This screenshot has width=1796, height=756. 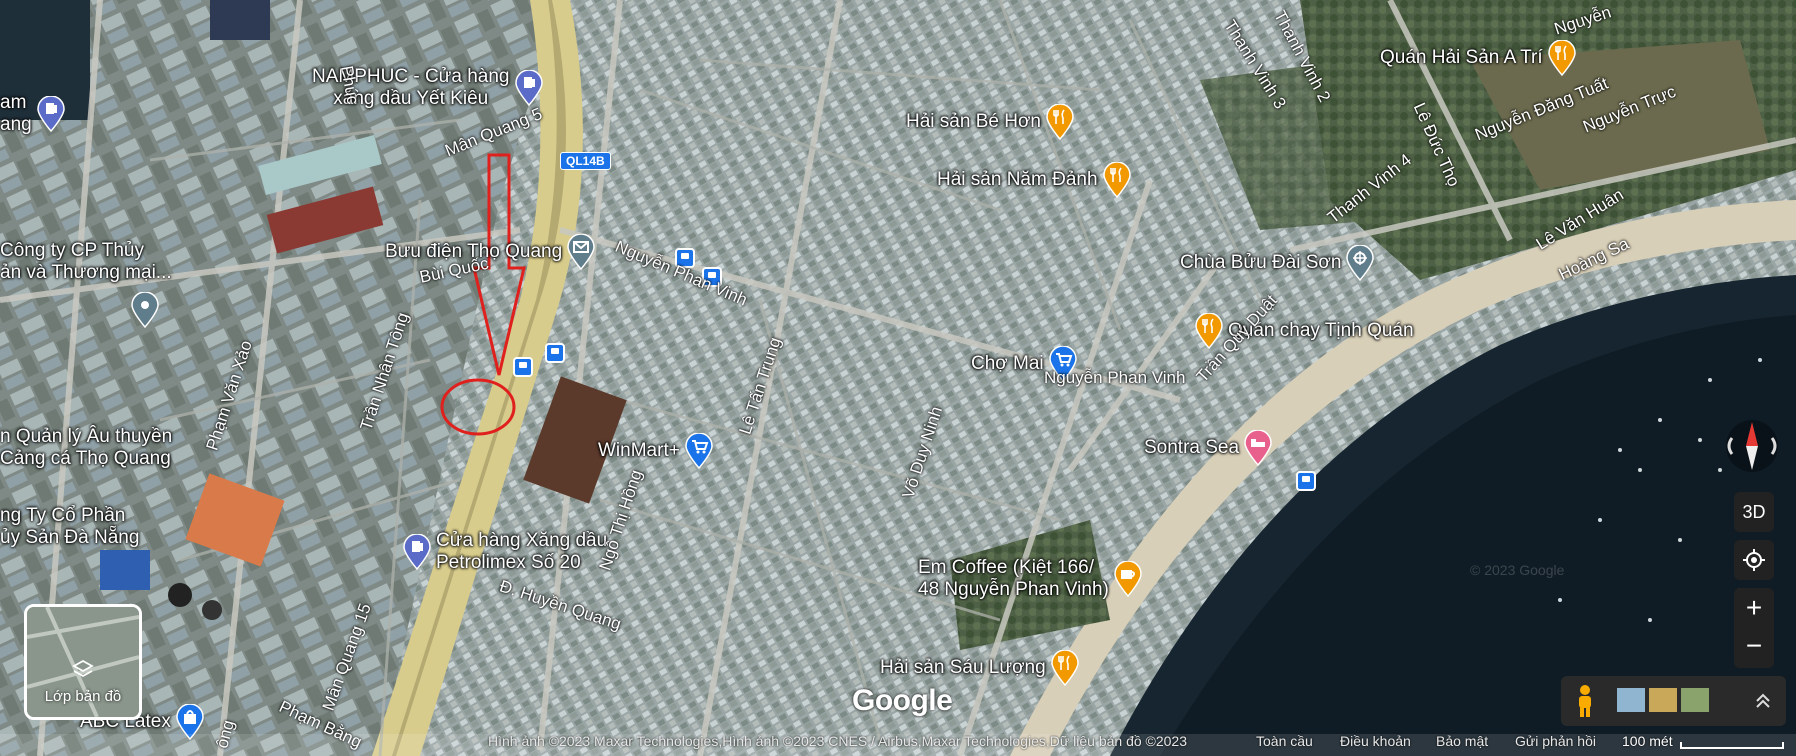 I want to click on poi-label: Cửa hàng Xăng dầu Petrolimex Số 20, so click(x=522, y=551).